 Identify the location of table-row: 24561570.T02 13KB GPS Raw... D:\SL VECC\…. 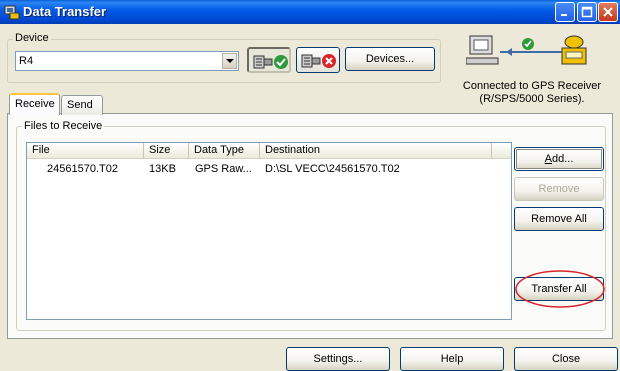
(269, 170).